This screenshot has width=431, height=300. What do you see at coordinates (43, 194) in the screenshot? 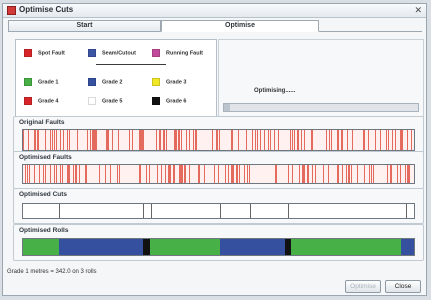
I see `section-title: Optimised Cuts` at bounding box center [43, 194].